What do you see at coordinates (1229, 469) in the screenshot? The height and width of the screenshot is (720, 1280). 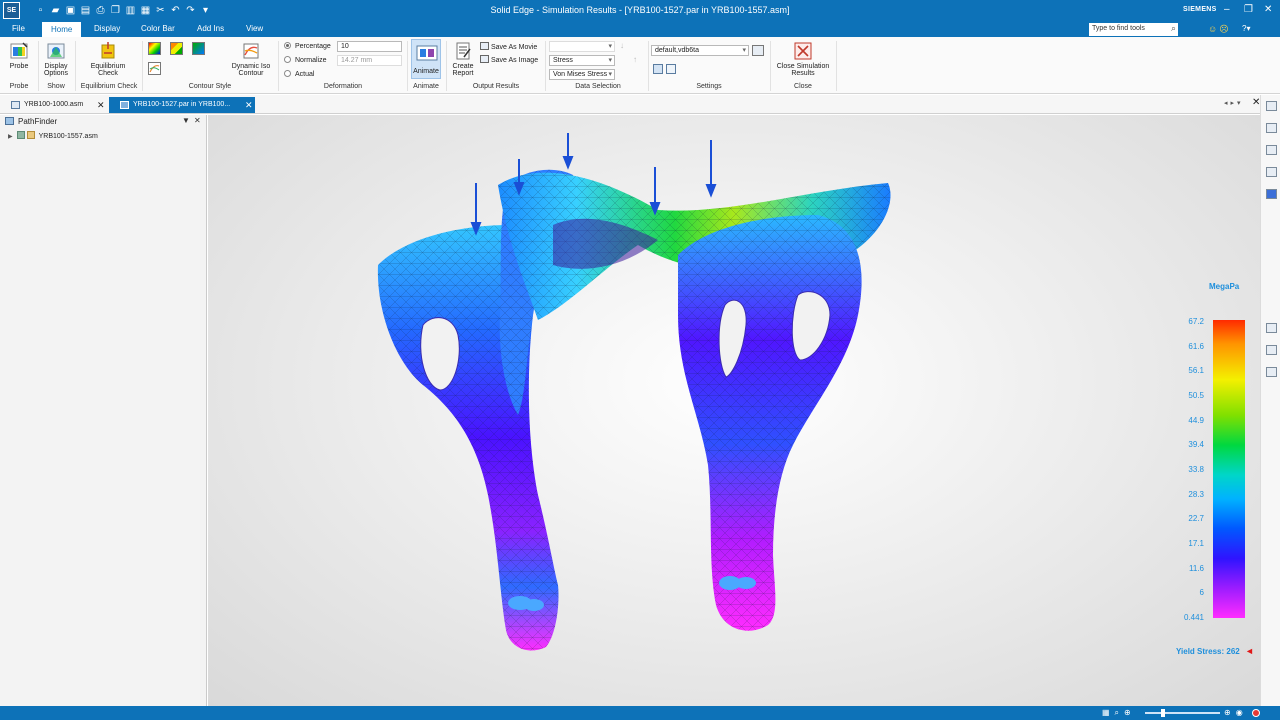 I see `color-bar` at bounding box center [1229, 469].